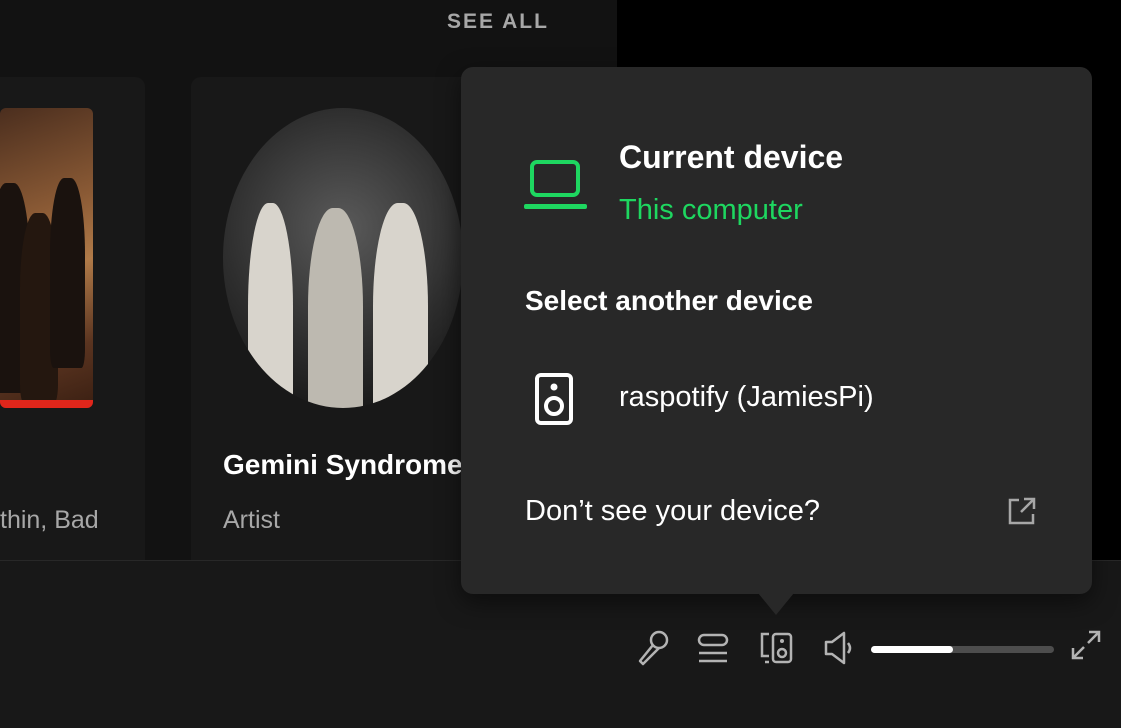  I want to click on device-name: raspotify (JamiesPi), so click(746, 397).